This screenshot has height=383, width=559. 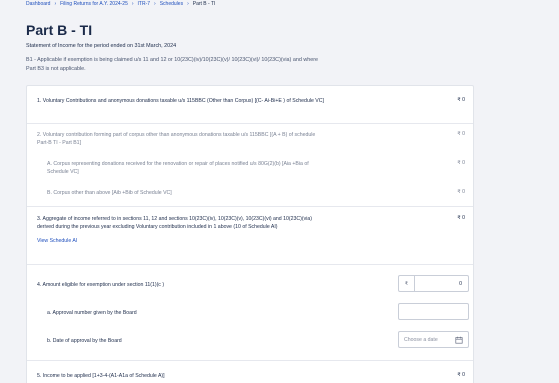 I want to click on row-2-amount: ₹ 0, so click(x=461, y=134).